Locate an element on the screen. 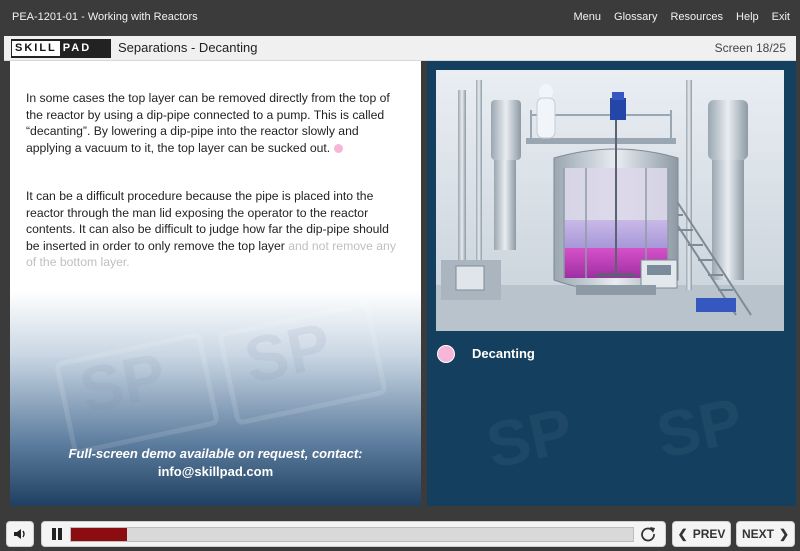 Image resolution: width=800 pixels, height=551 pixels. volume-button is located at coordinates (20, 534).